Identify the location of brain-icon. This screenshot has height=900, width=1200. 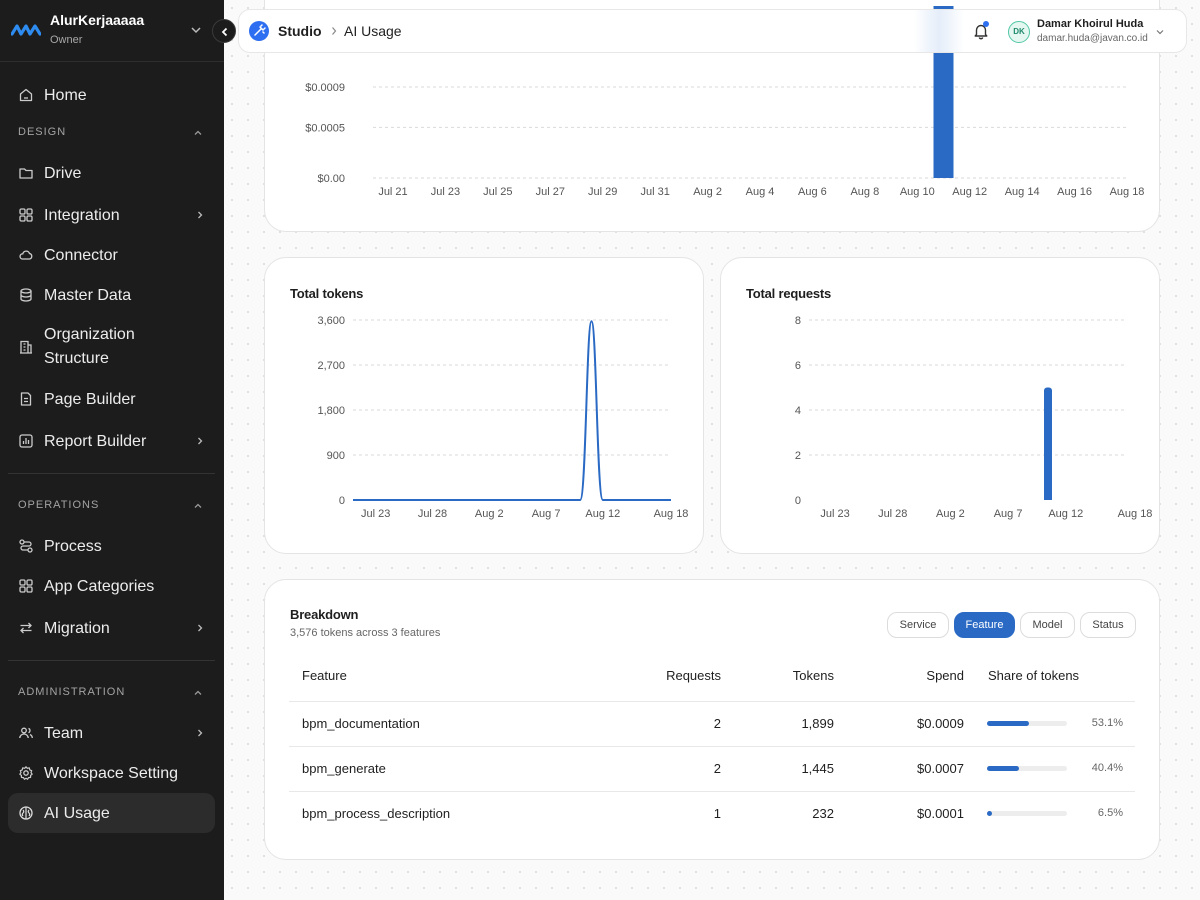
(26, 813).